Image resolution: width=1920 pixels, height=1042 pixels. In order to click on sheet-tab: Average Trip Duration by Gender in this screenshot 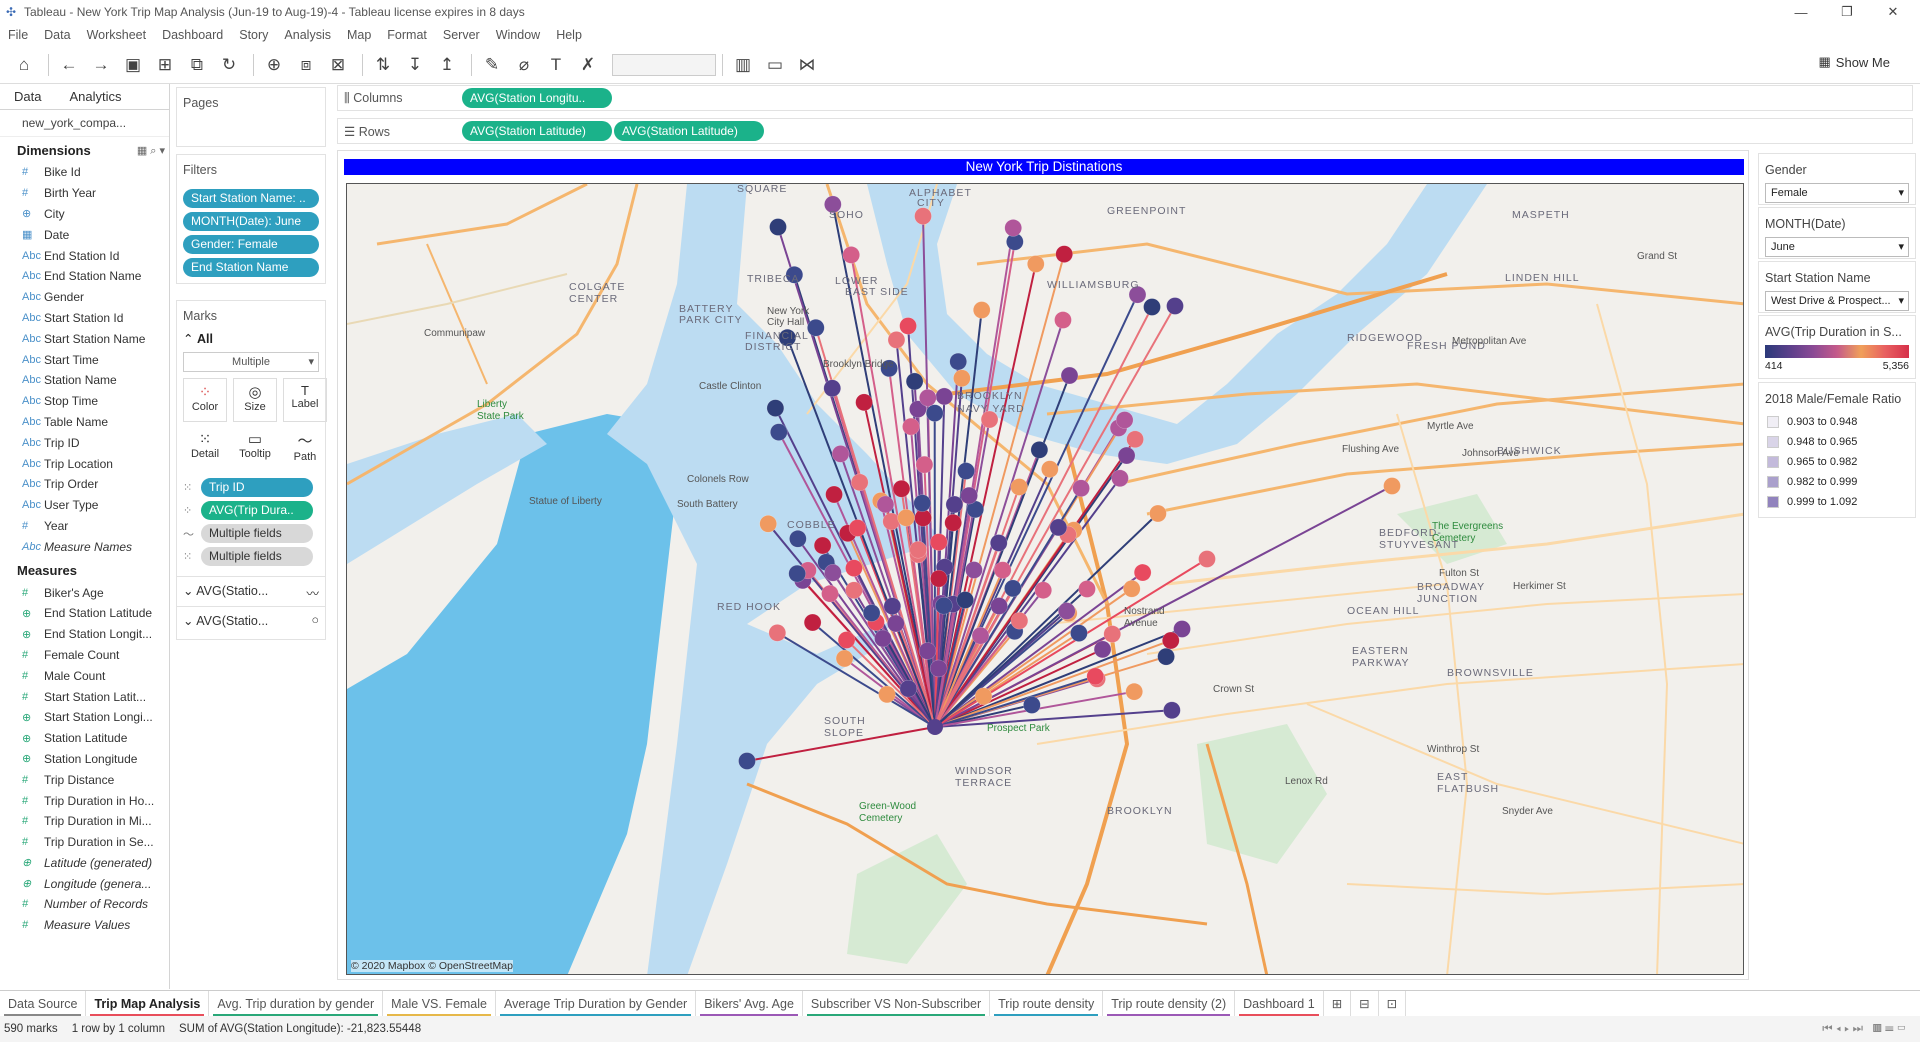, I will do `click(596, 1003)`.